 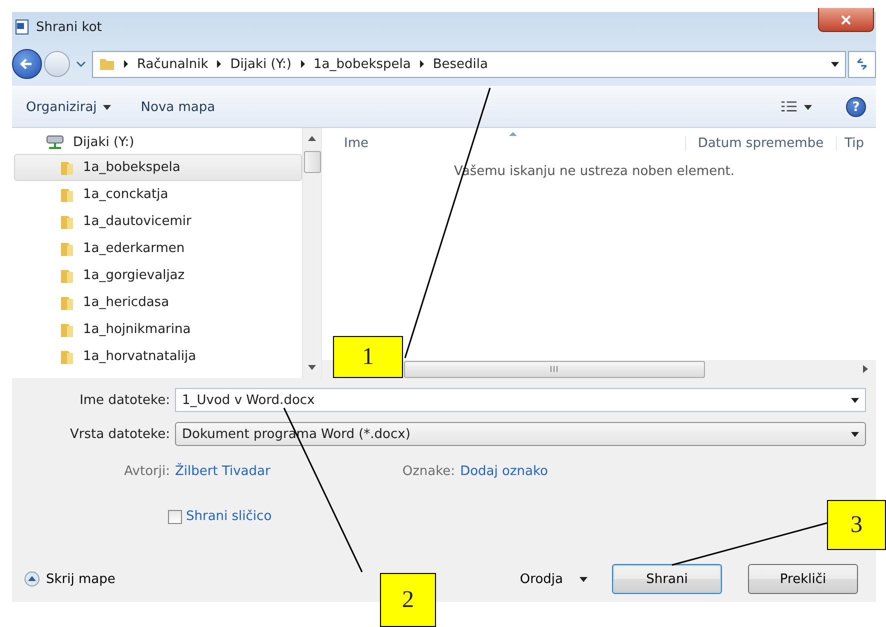 I want to click on checkbox-label: Shrani sličico, so click(x=229, y=516).